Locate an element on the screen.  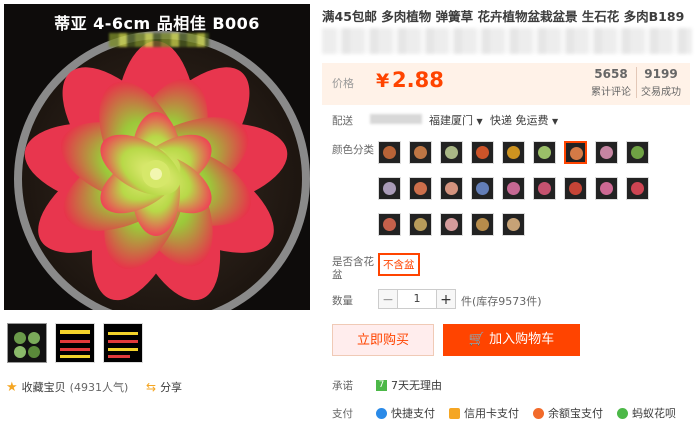
share-label: 分享 is located at coordinates (171, 387).